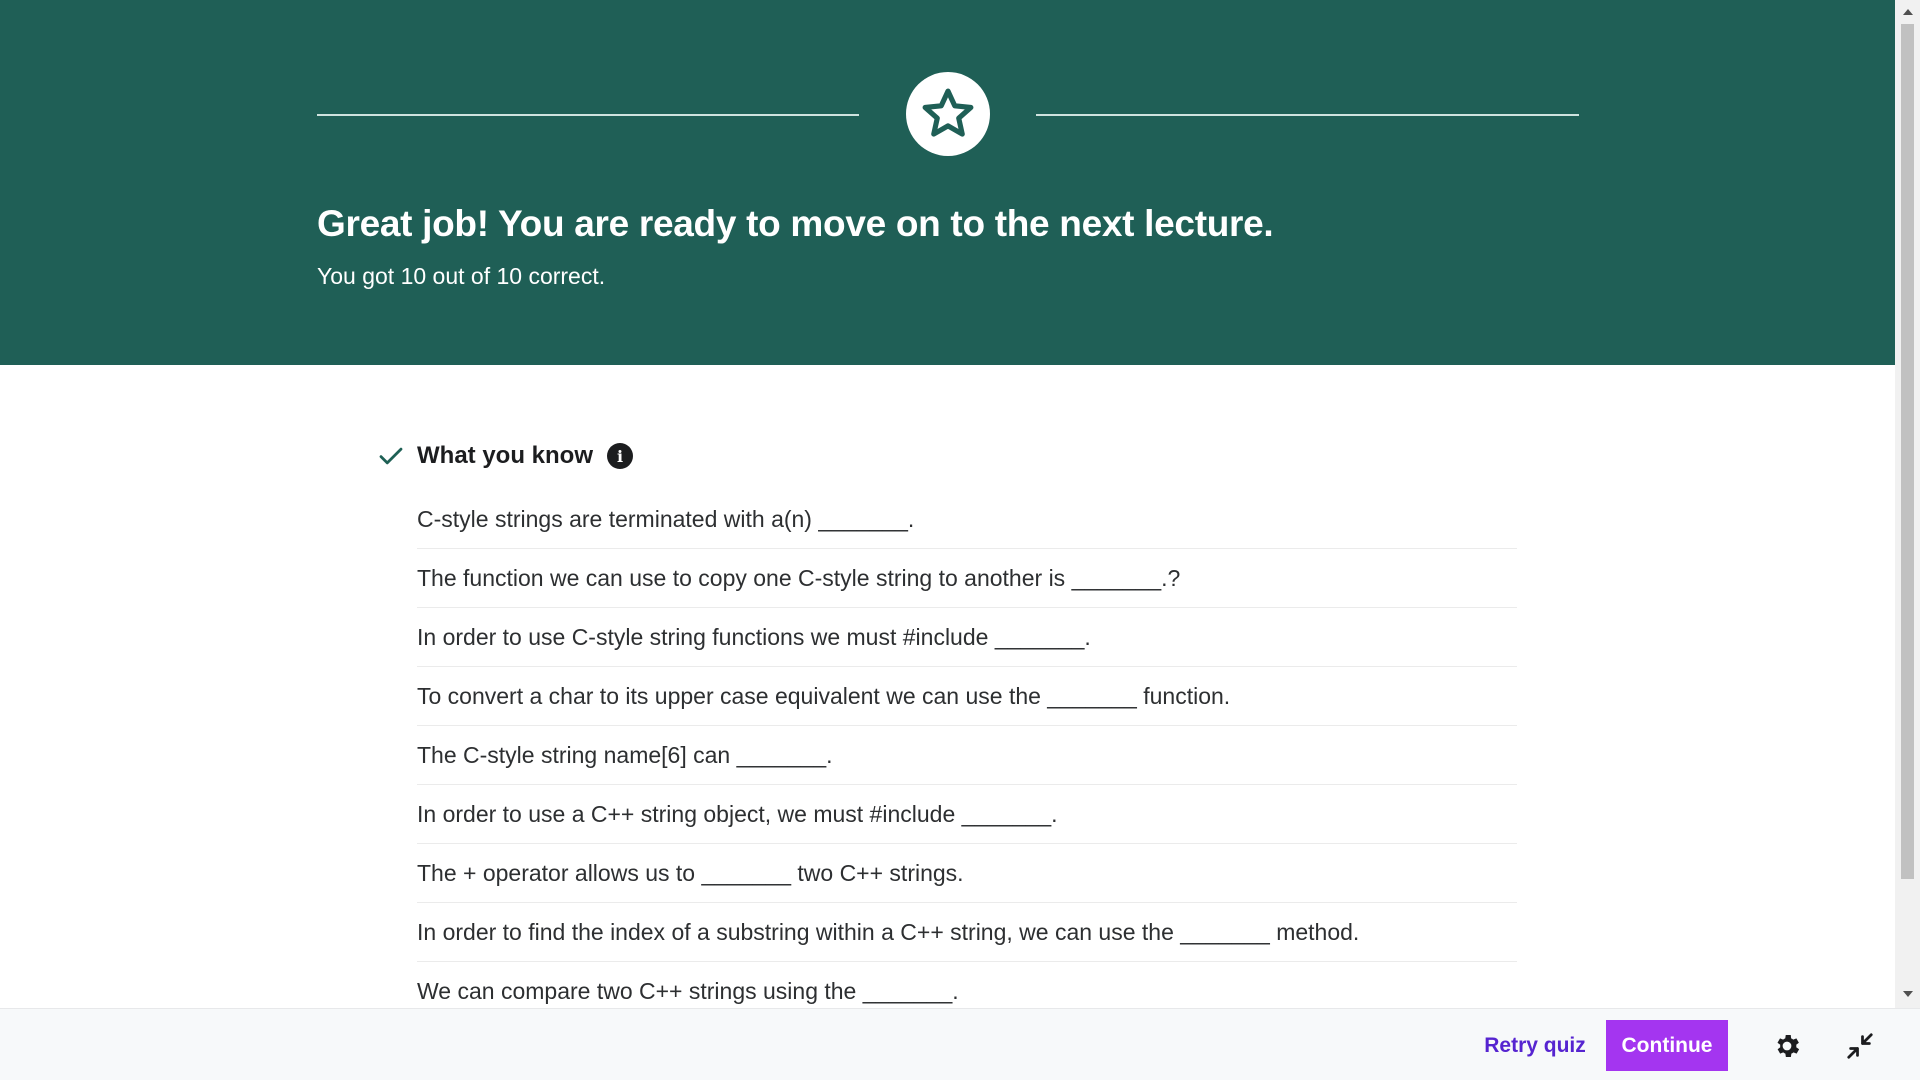 This screenshot has width=1920, height=1080. Describe the element at coordinates (1907, 451) in the screenshot. I see `scroll-thumb` at that location.